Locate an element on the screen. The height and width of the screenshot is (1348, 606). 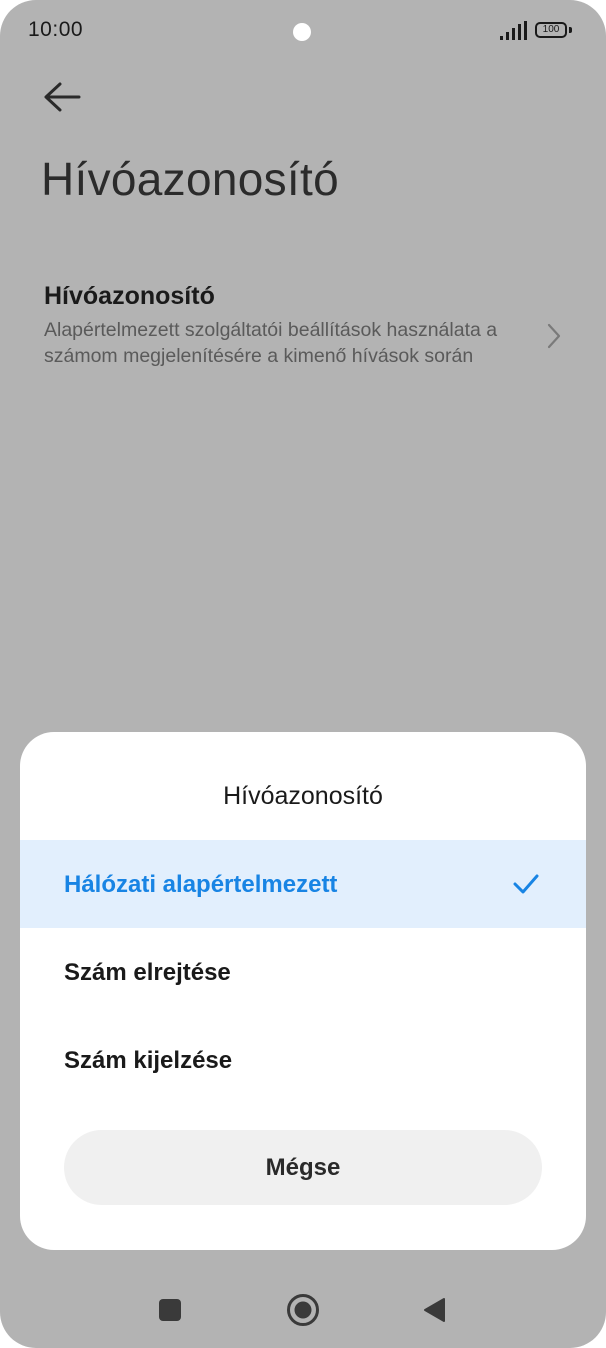
chevron-right-icon is located at coordinates (554, 336).